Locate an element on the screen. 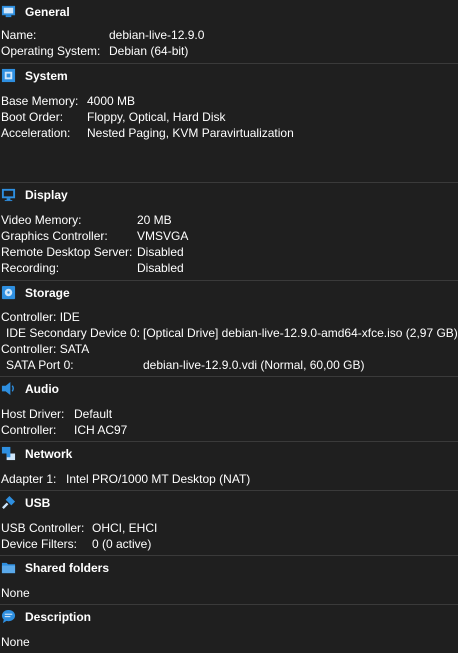  detail-value: Intel PRO/1000 MT Desktop (NAT) is located at coordinates (158, 479).